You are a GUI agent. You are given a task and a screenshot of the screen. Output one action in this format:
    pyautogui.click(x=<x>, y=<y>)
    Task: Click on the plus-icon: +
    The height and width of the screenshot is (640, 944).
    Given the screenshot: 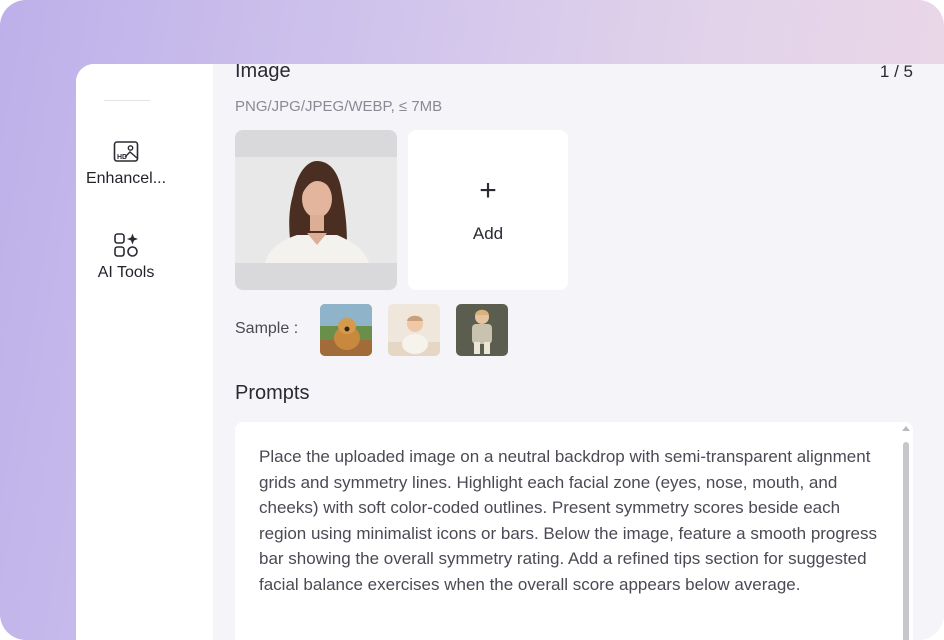 What is the action you would take?
    pyautogui.click(x=488, y=190)
    